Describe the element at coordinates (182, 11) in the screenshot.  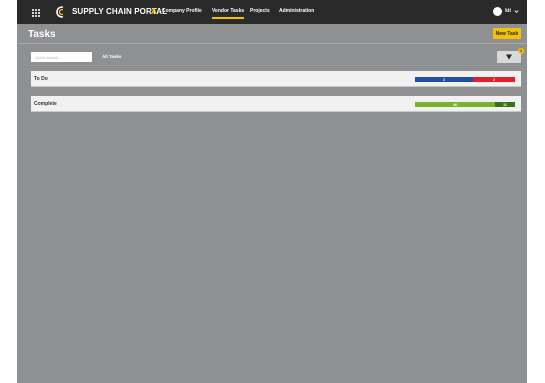
I see `nav-company-profile: Company Profile` at that location.